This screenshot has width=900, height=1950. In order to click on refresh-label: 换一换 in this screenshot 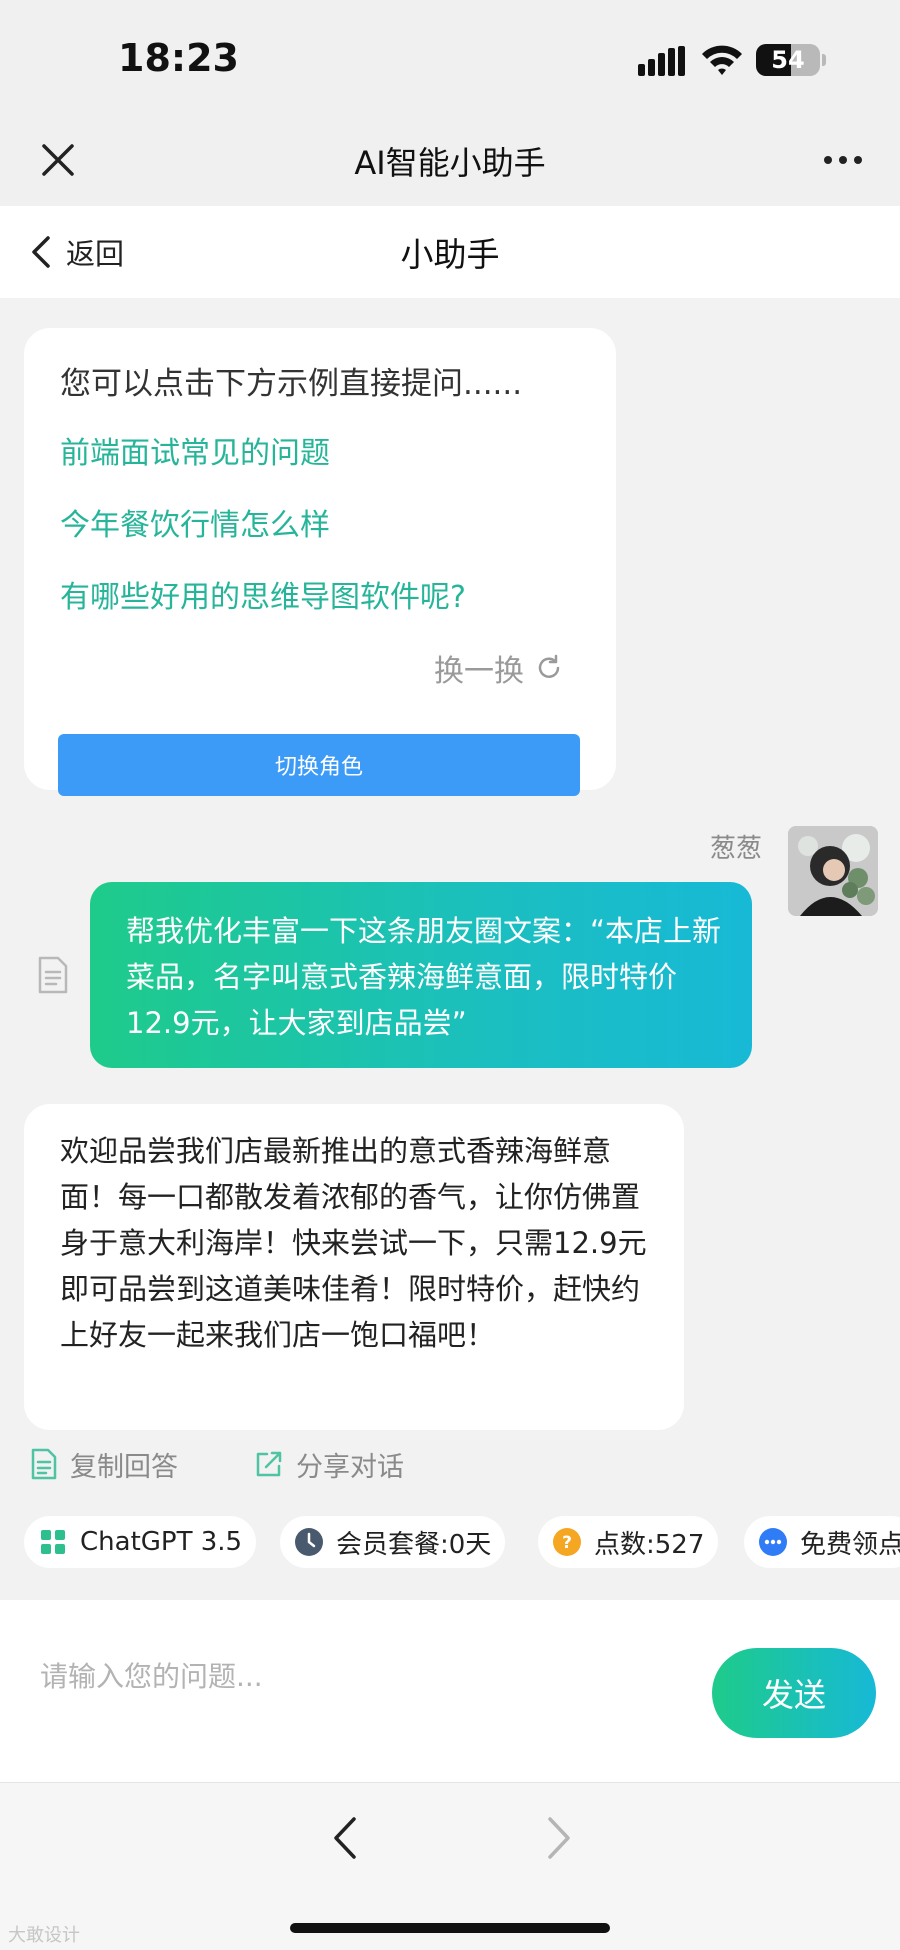, I will do `click(479, 671)`.